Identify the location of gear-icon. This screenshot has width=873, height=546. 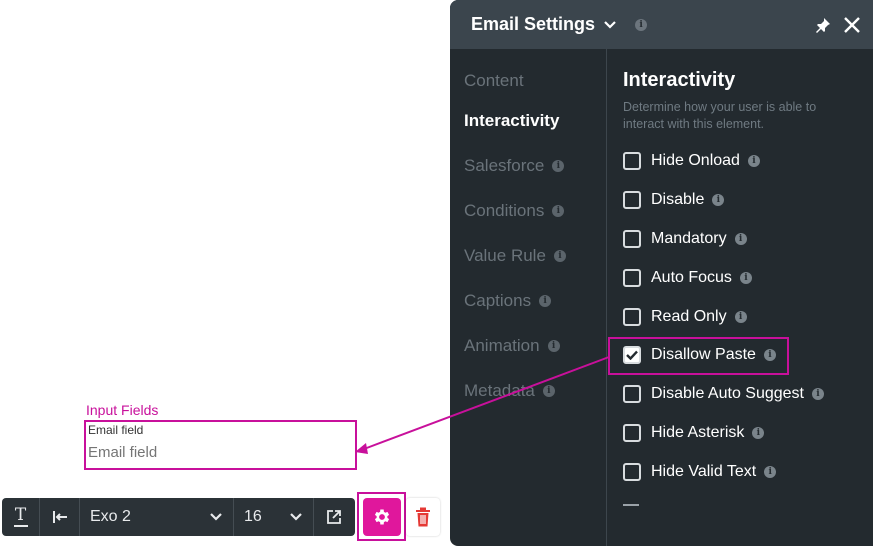
(381, 516).